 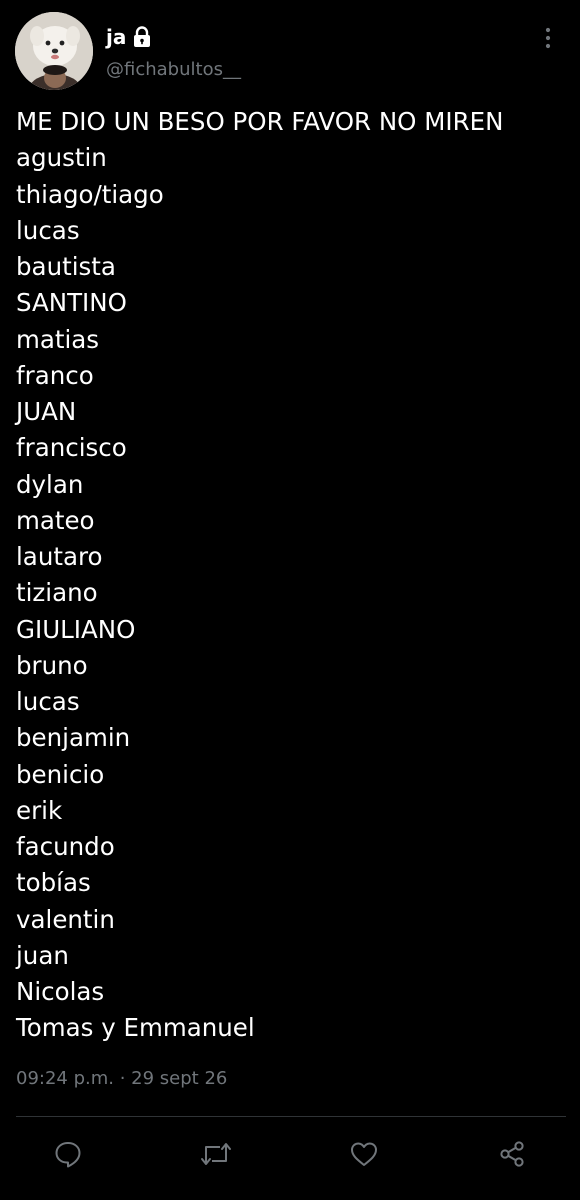 What do you see at coordinates (53, 883) in the screenshot?
I see `tweet-line: tobías` at bounding box center [53, 883].